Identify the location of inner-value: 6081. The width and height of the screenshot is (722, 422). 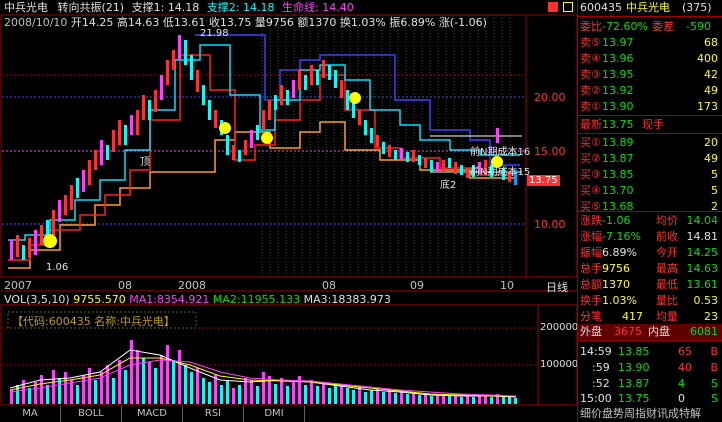
(704, 331).